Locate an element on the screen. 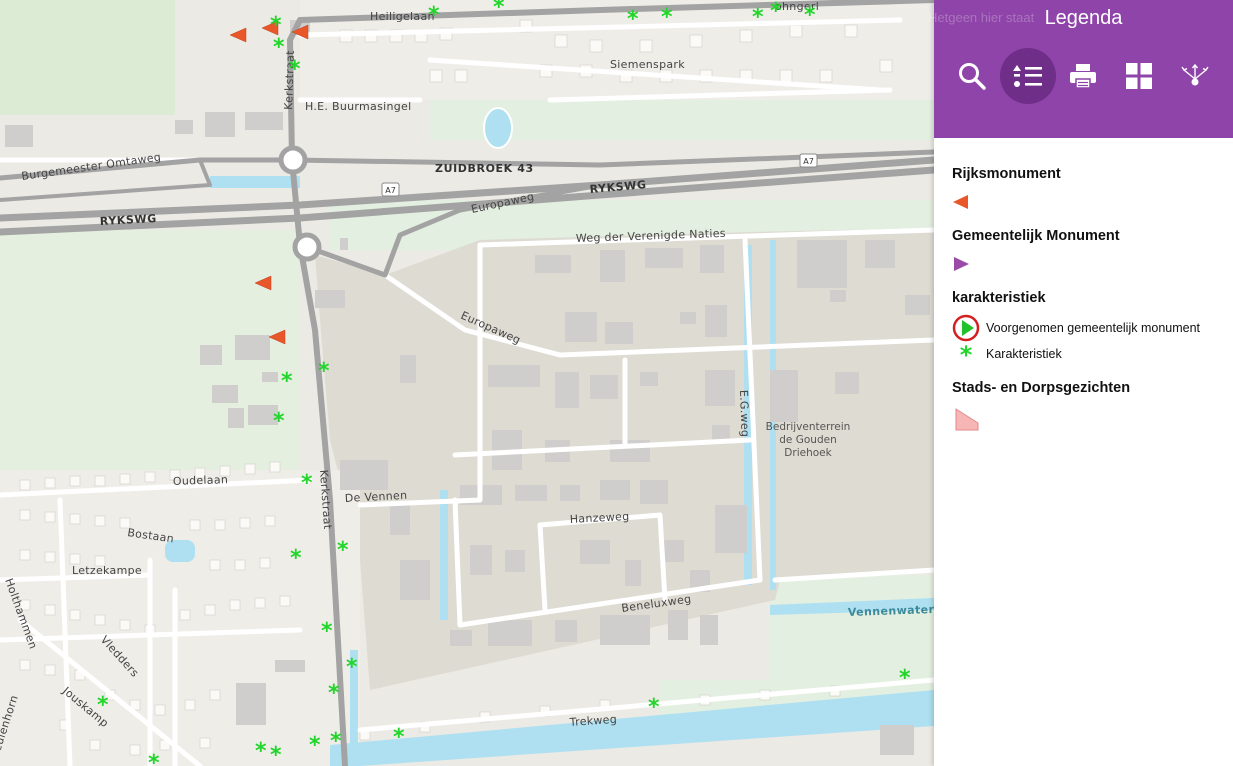 The image size is (1233, 766). label-oudelaan: Oudelaan is located at coordinates (201, 480).